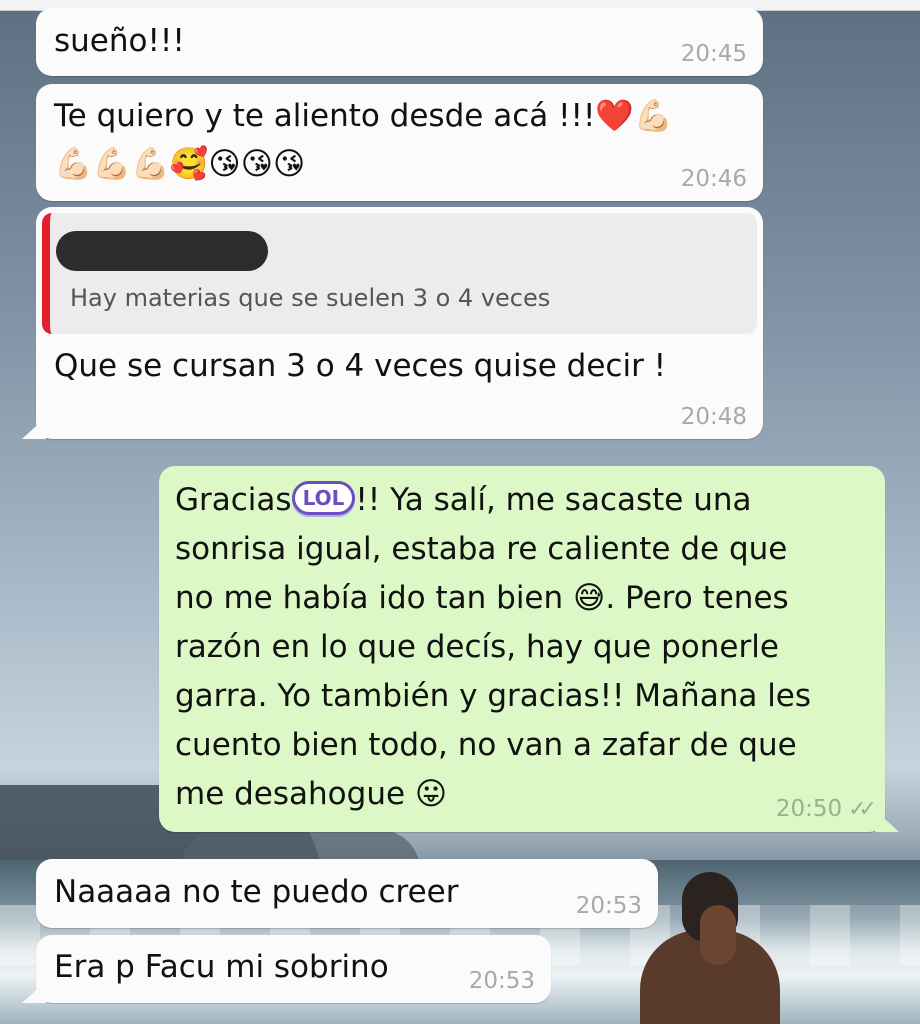  Describe the element at coordinates (862, 809) in the screenshot. I see `read-receipt-icon: ✓✓` at that location.